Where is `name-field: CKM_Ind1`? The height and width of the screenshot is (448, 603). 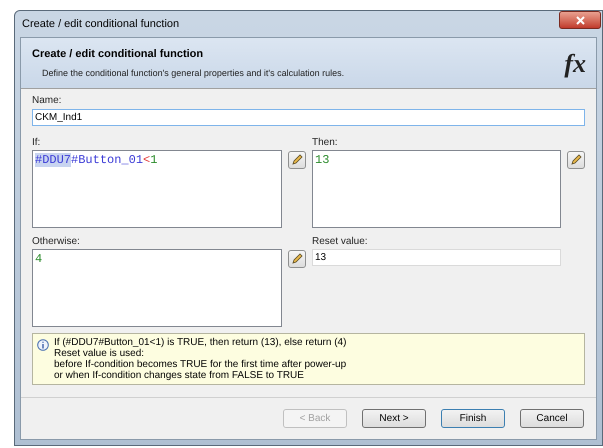 name-field: CKM_Ind1 is located at coordinates (308, 117).